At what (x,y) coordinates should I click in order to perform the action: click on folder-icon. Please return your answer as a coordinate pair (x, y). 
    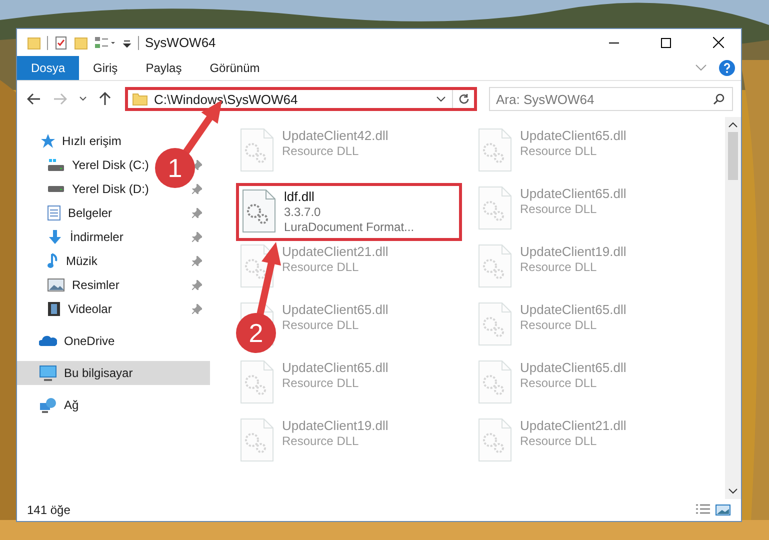
    Looking at the image, I should click on (140, 99).